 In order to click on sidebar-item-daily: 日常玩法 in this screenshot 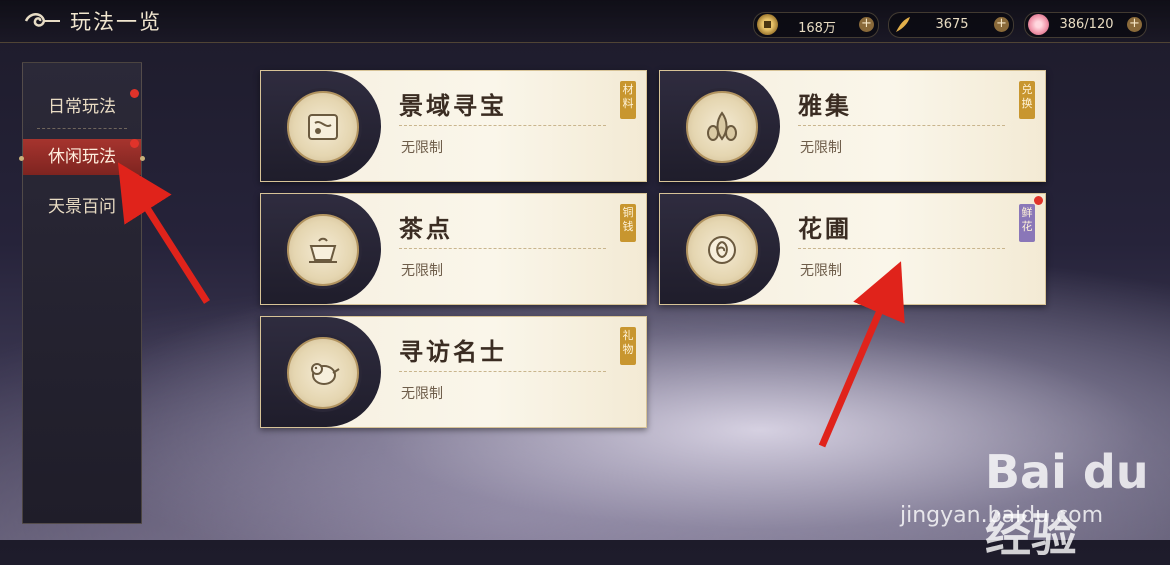, I will do `click(82, 107)`.